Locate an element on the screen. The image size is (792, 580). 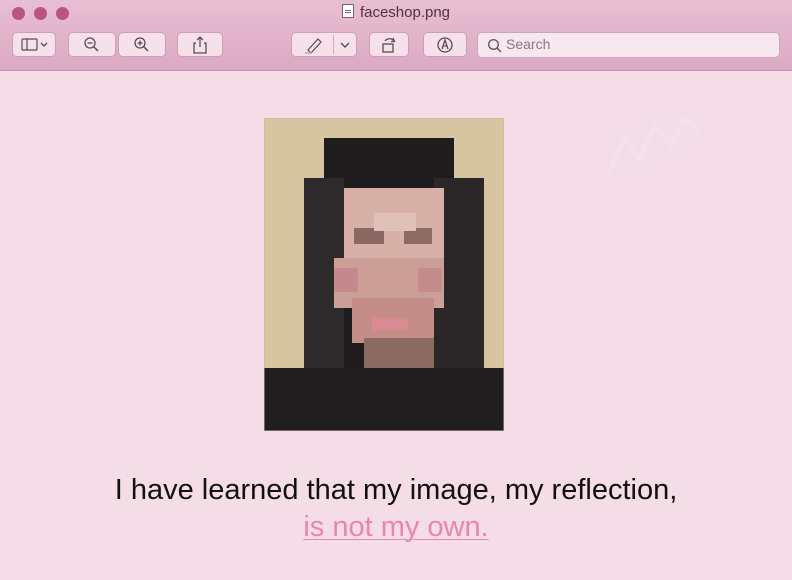
window-title: faceshop.png is located at coordinates (396, 12).